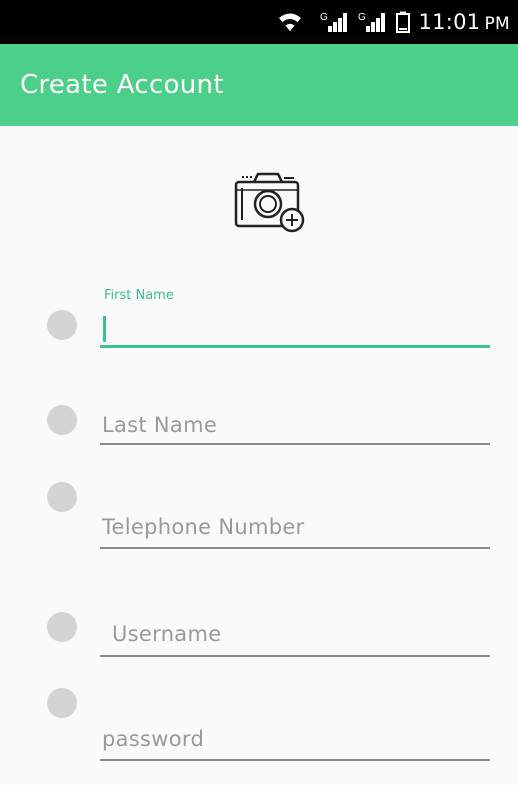 Image resolution: width=518 pixels, height=785 pixels. I want to click on username-field: Username, so click(295, 638).